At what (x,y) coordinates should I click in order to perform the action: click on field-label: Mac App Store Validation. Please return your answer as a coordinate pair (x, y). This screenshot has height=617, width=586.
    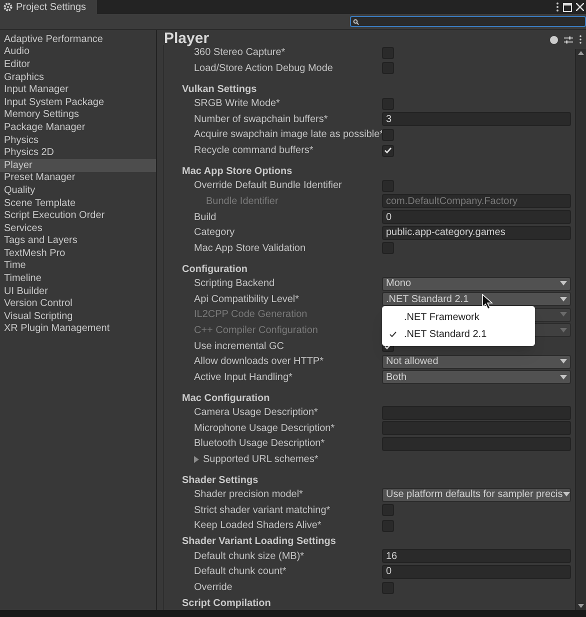
    Looking at the image, I should click on (250, 249).